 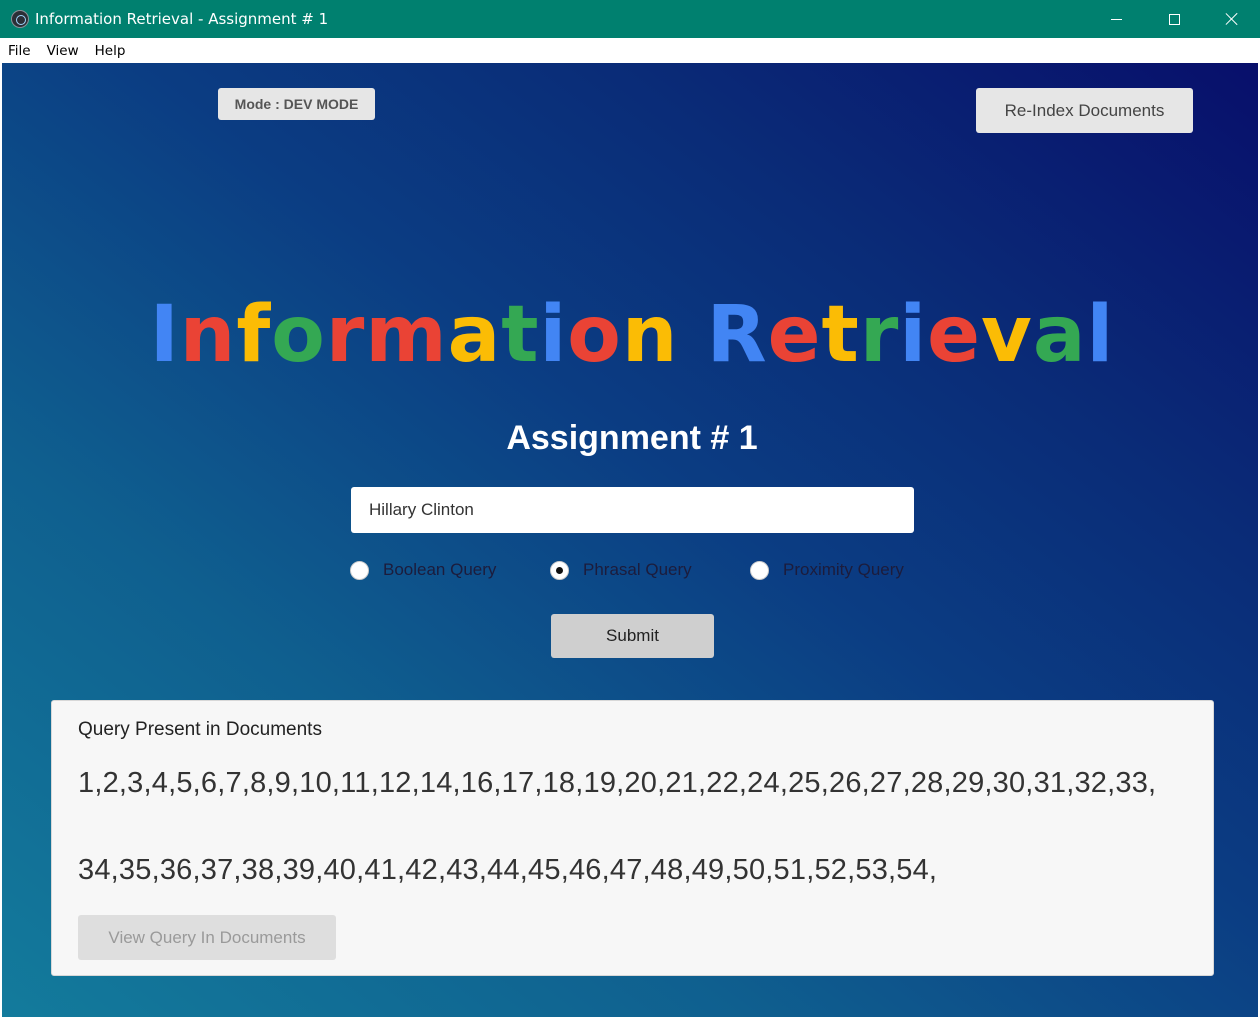 I want to click on title-letter: l, so click(x=1100, y=335).